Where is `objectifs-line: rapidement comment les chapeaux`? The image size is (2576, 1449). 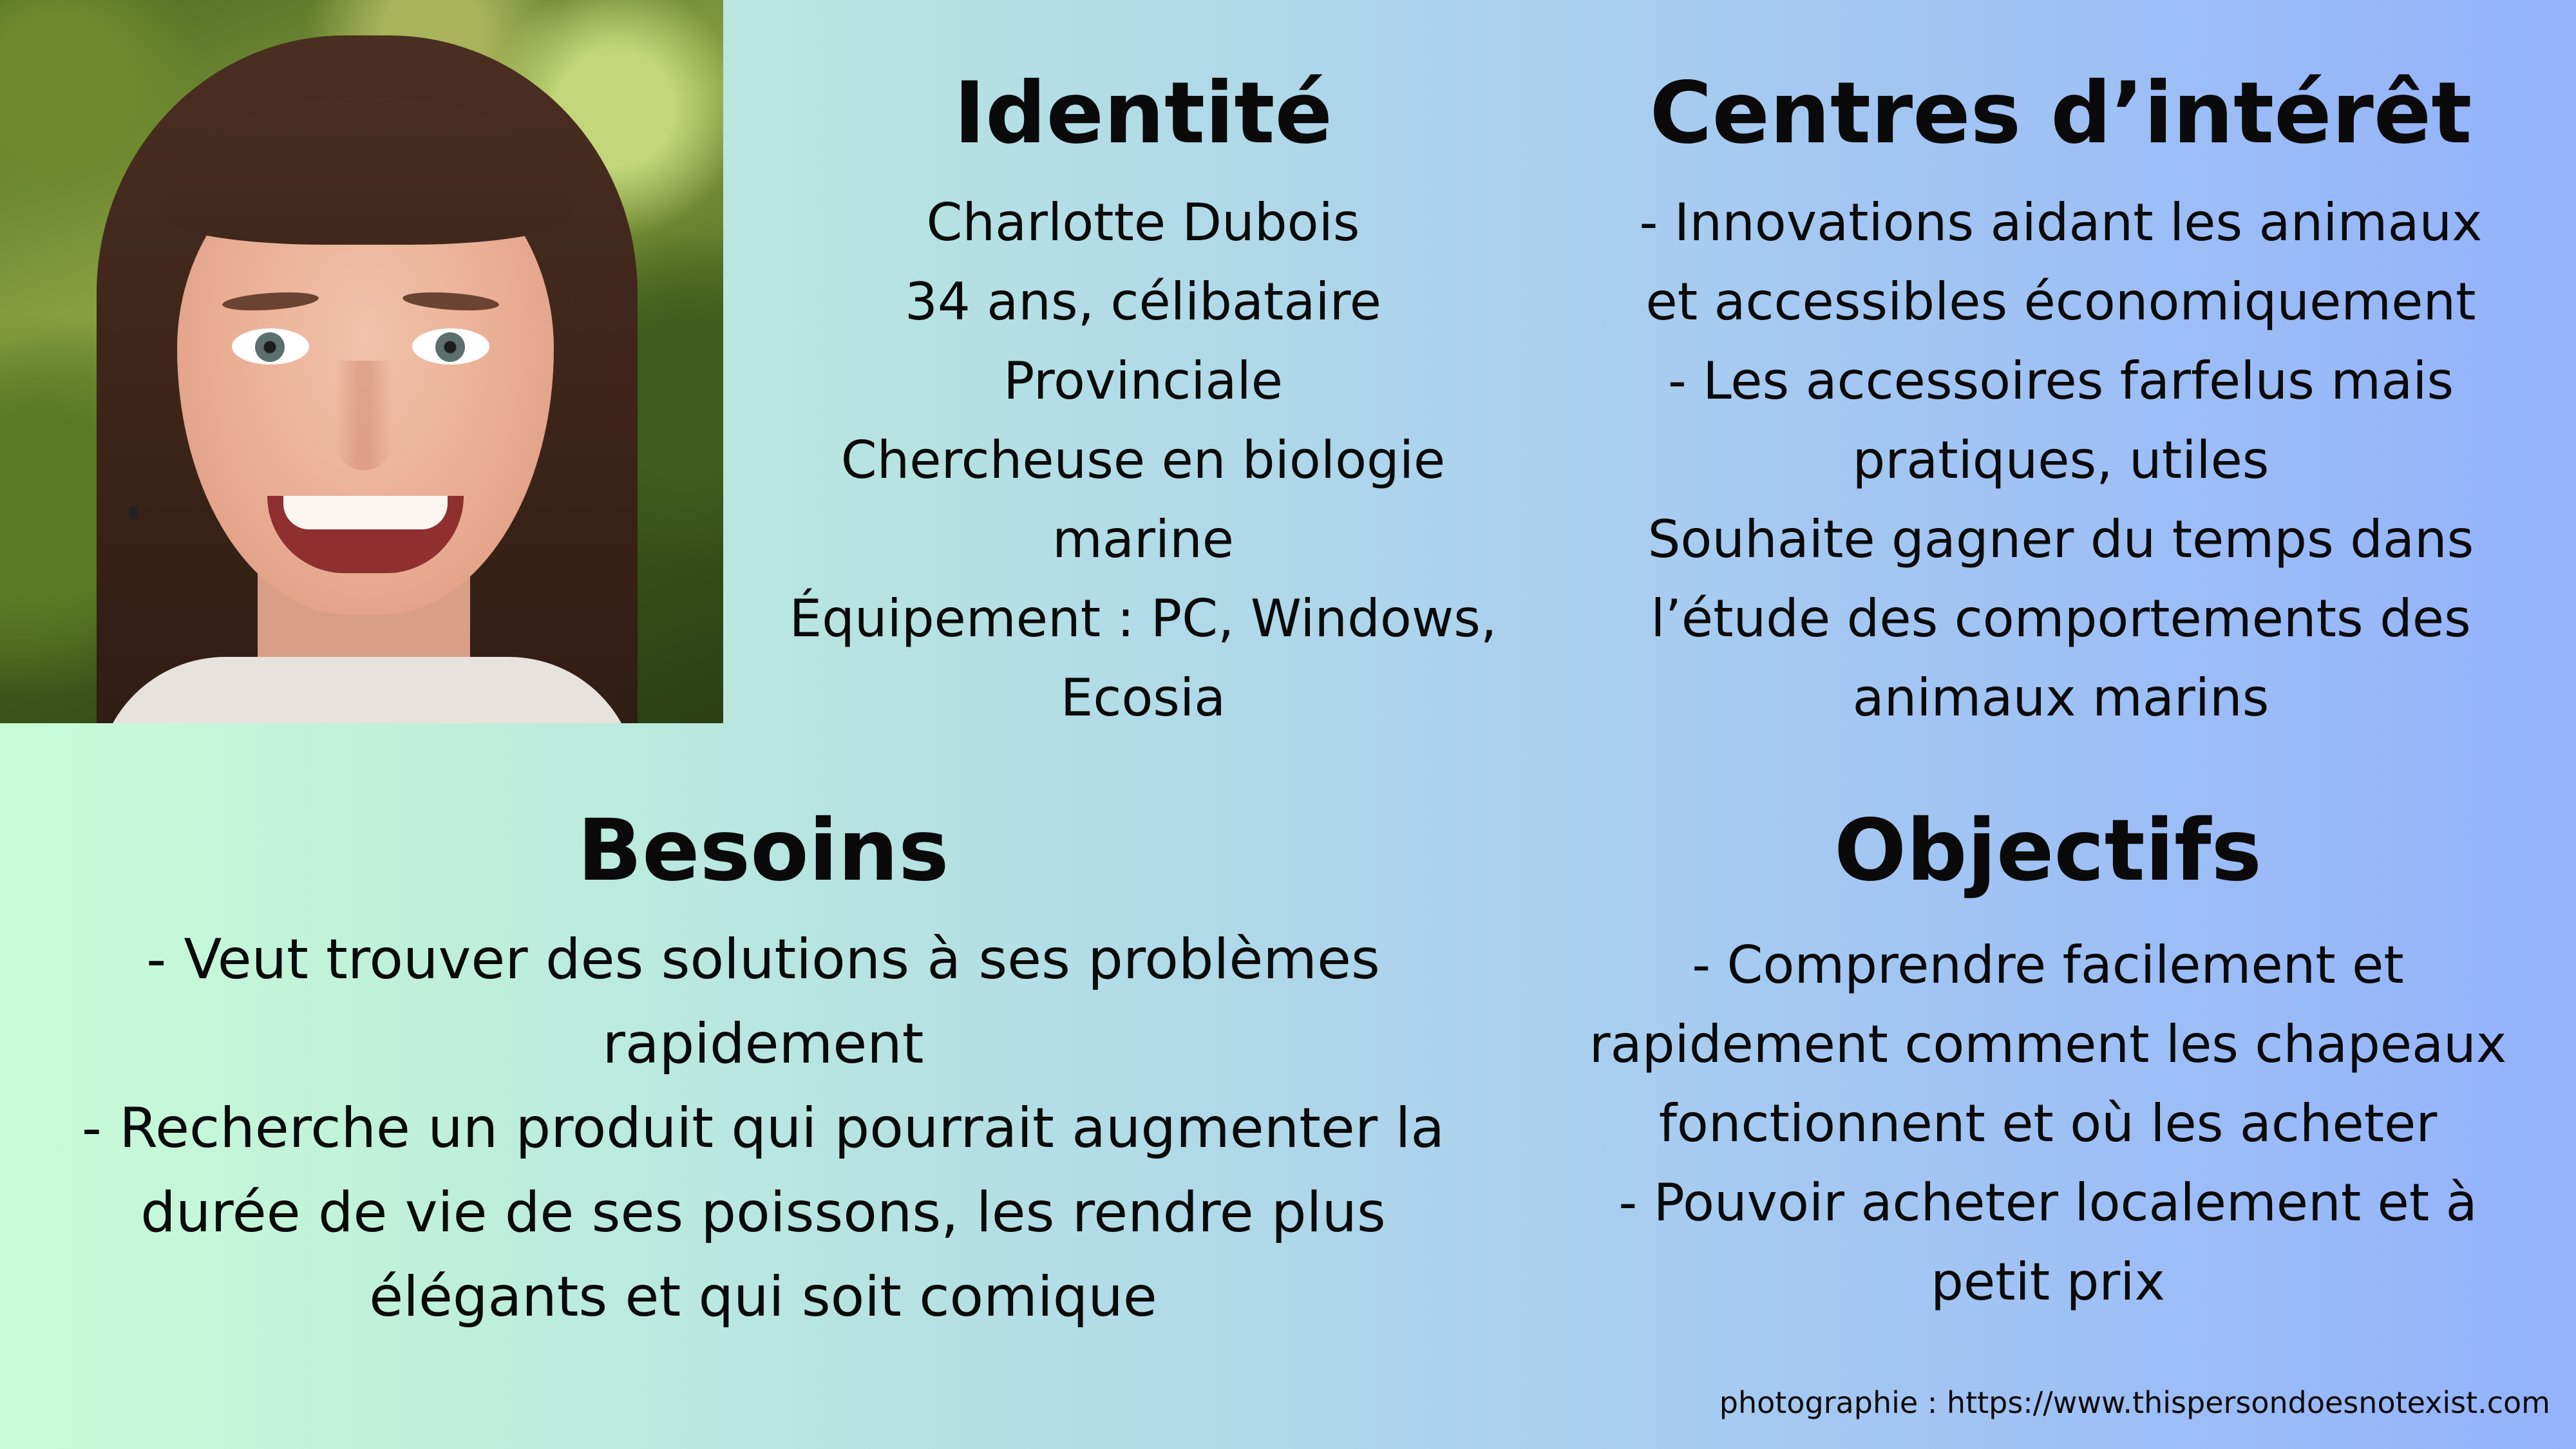 objectifs-line: rapidement comment les chapeaux is located at coordinates (2048, 1044).